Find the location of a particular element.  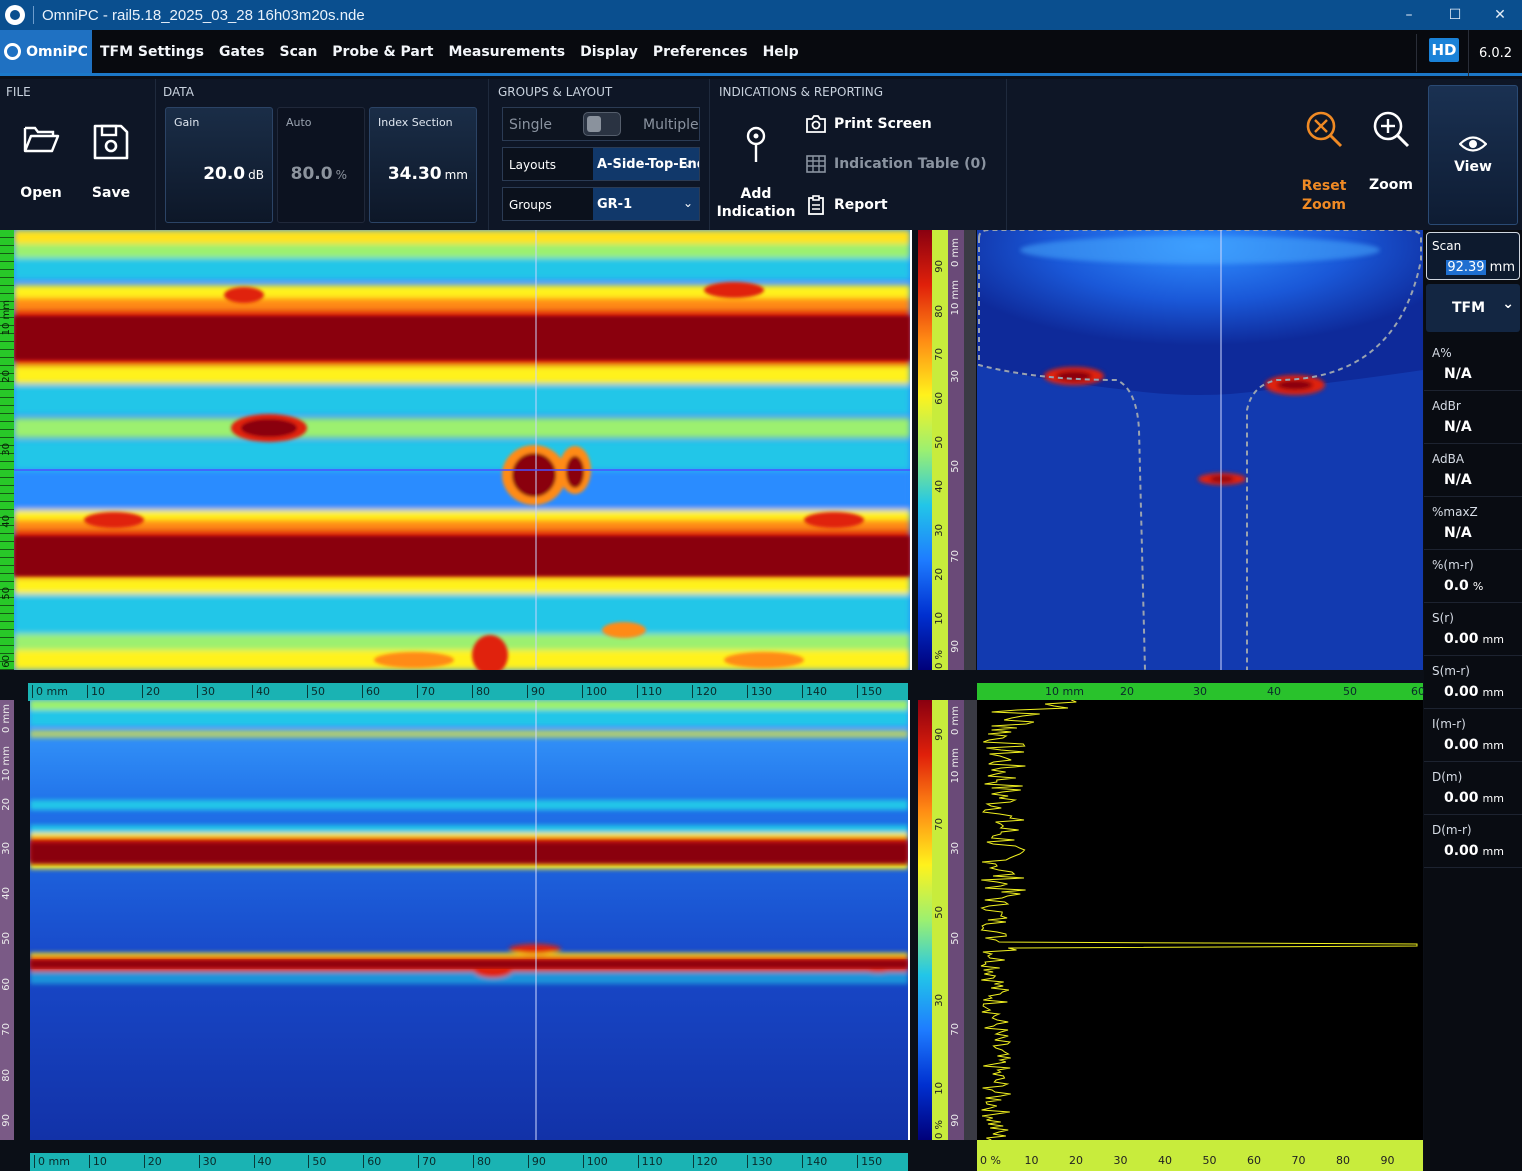

color-palette-bar-bottom is located at coordinates (925, 920).